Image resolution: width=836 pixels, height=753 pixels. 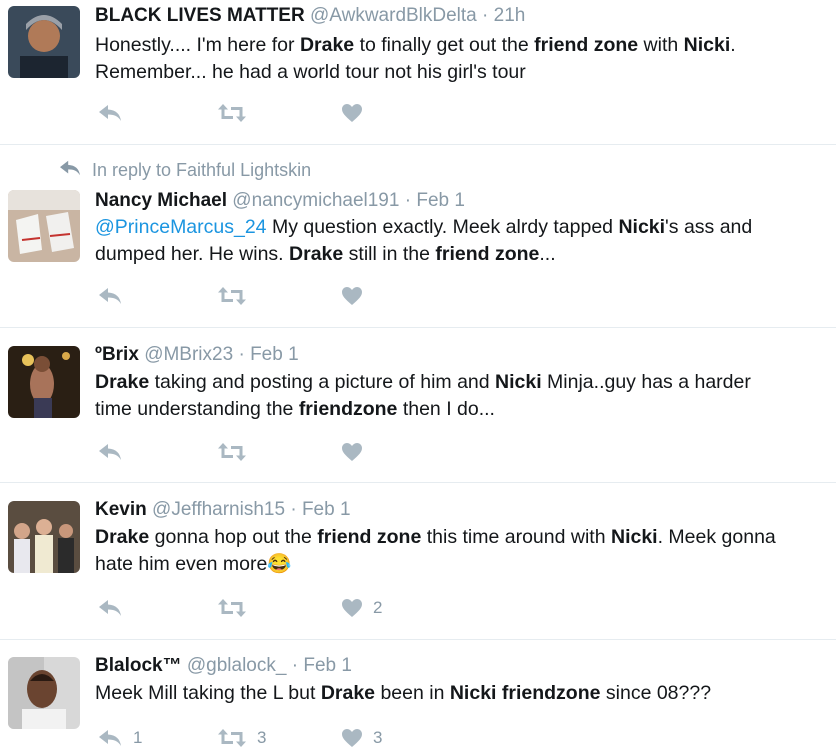 What do you see at coordinates (138, 665) in the screenshot?
I see `author-name: Blalock™` at bounding box center [138, 665].